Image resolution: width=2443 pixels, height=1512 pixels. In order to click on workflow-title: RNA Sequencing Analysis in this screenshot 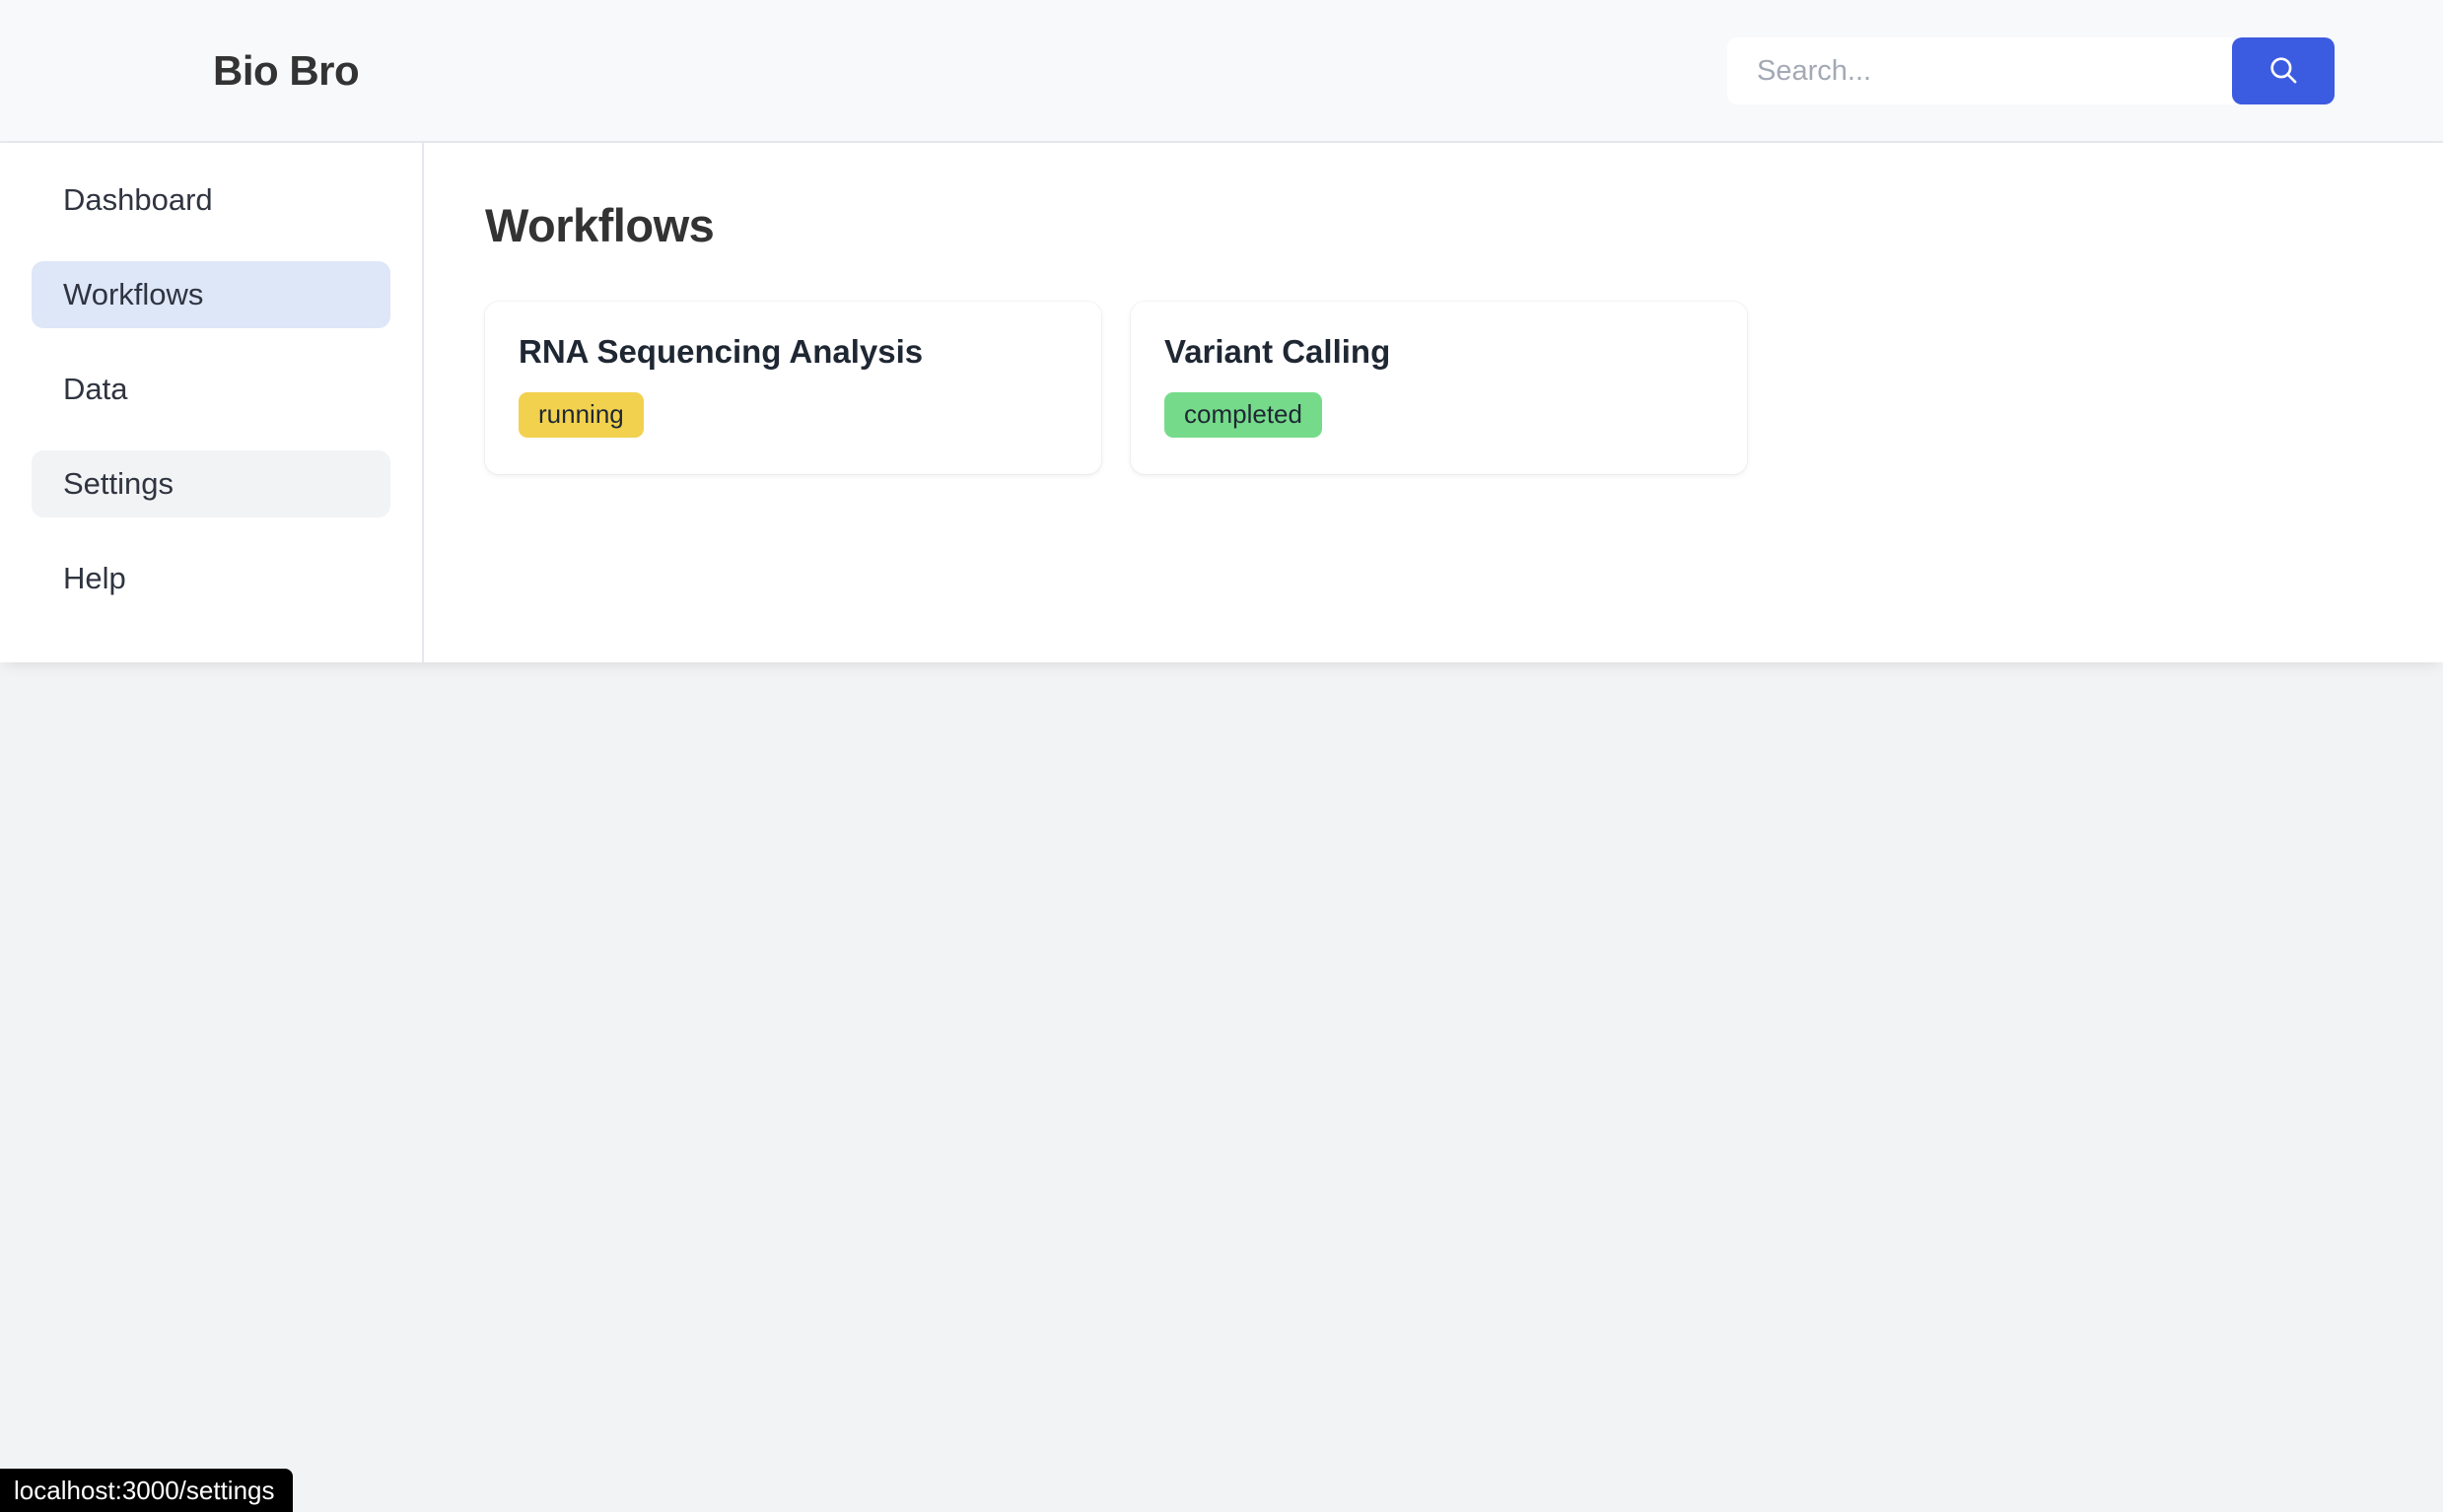, I will do `click(721, 352)`.